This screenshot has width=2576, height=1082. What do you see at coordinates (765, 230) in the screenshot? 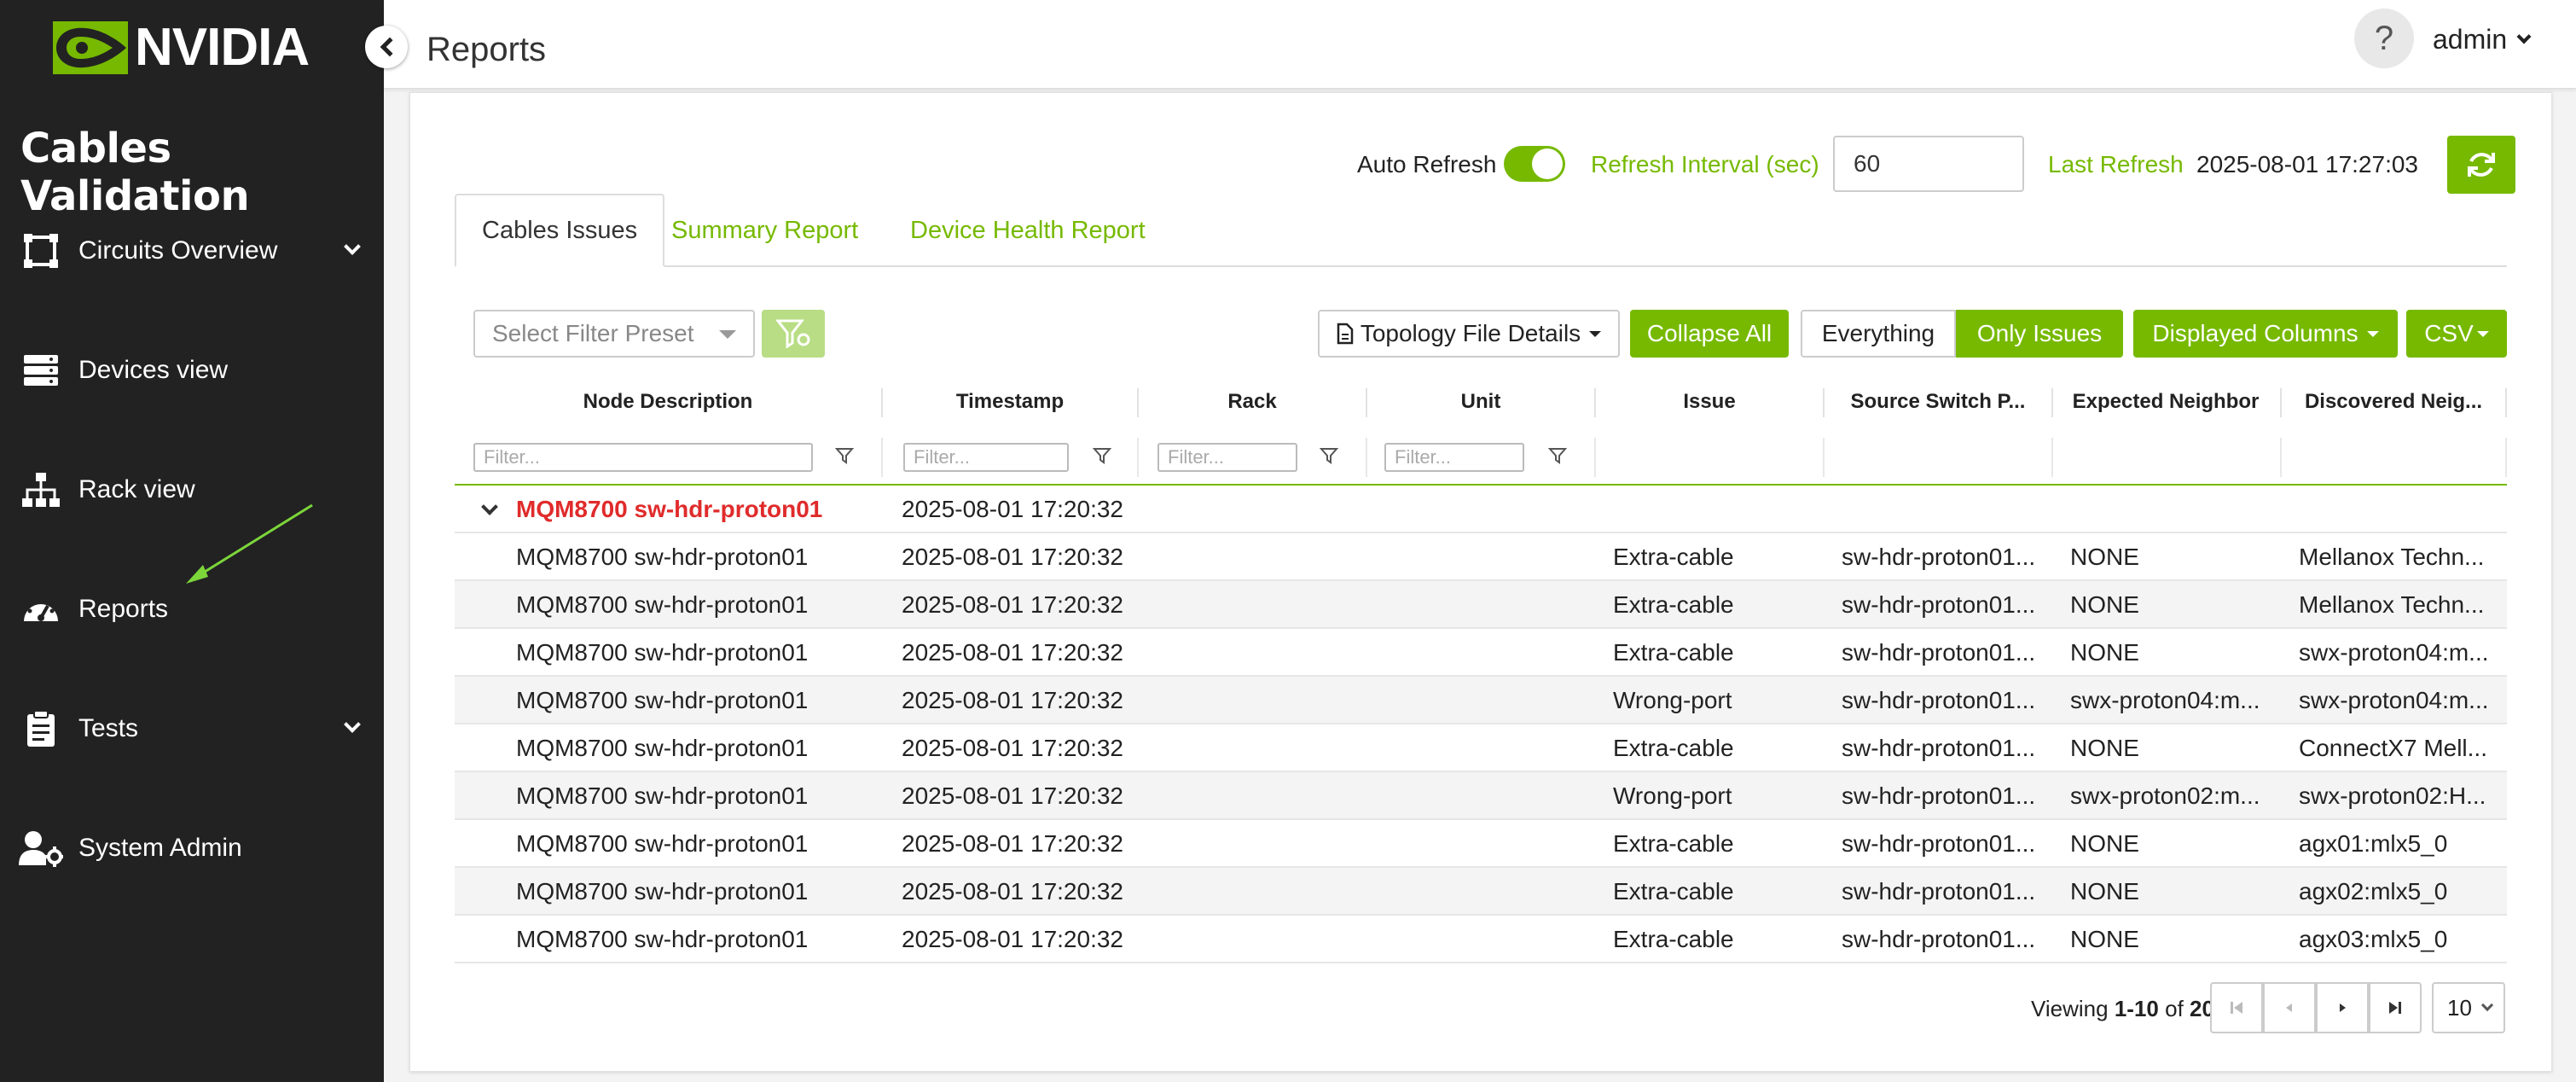
I see `tab-summary-report: Summary Report` at bounding box center [765, 230].